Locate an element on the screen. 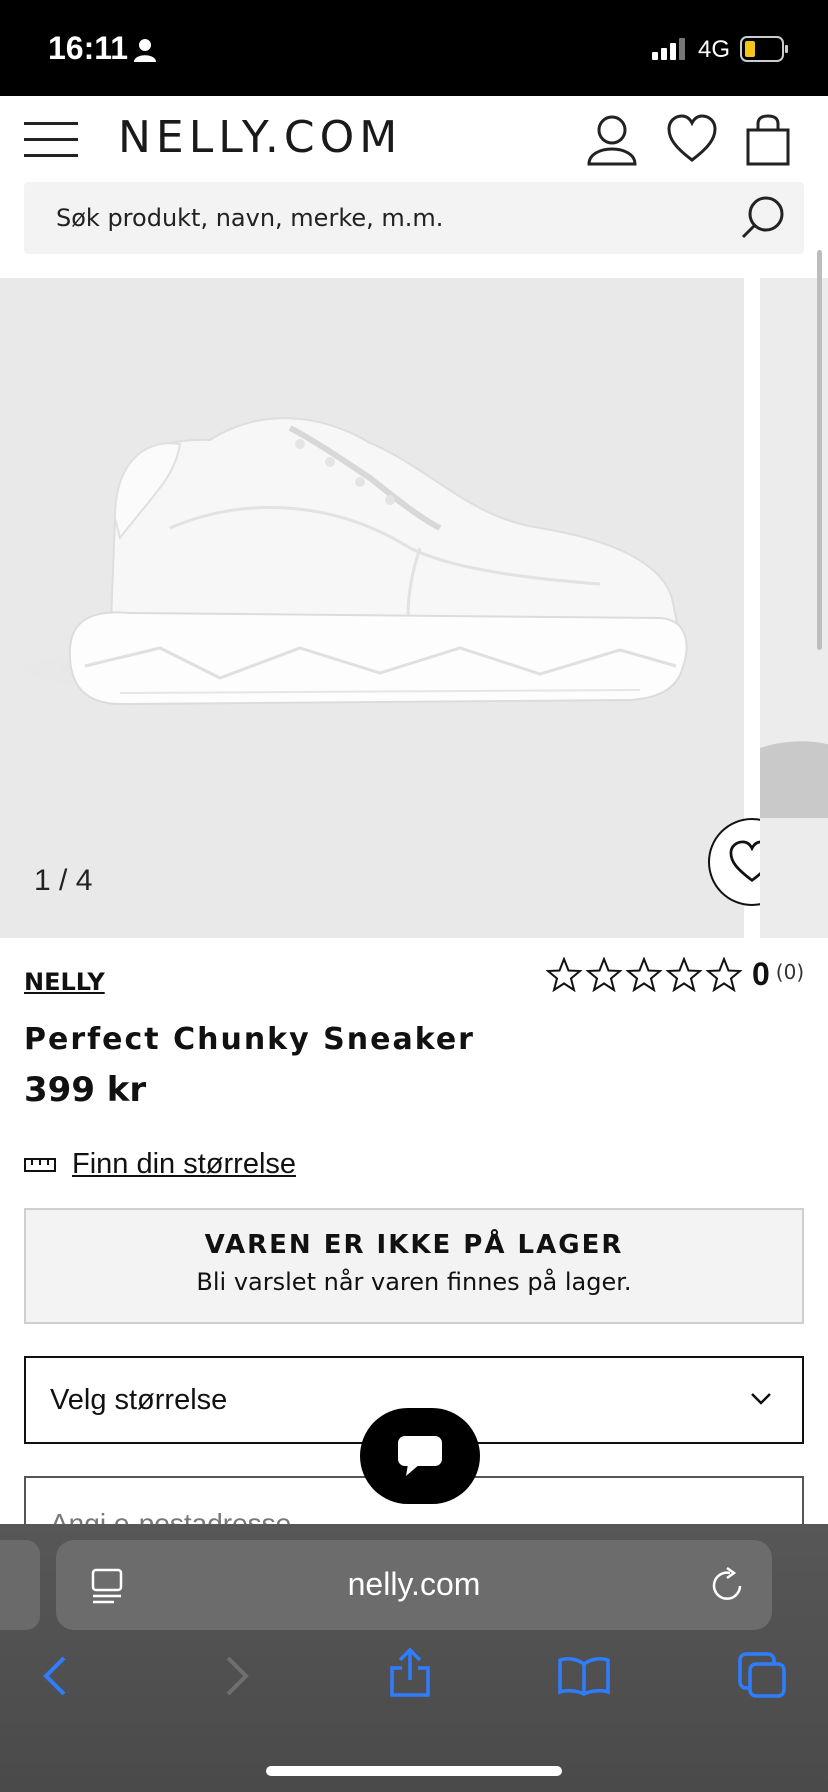 The height and width of the screenshot is (1792, 828). page-scrollbar is located at coordinates (819, 450).